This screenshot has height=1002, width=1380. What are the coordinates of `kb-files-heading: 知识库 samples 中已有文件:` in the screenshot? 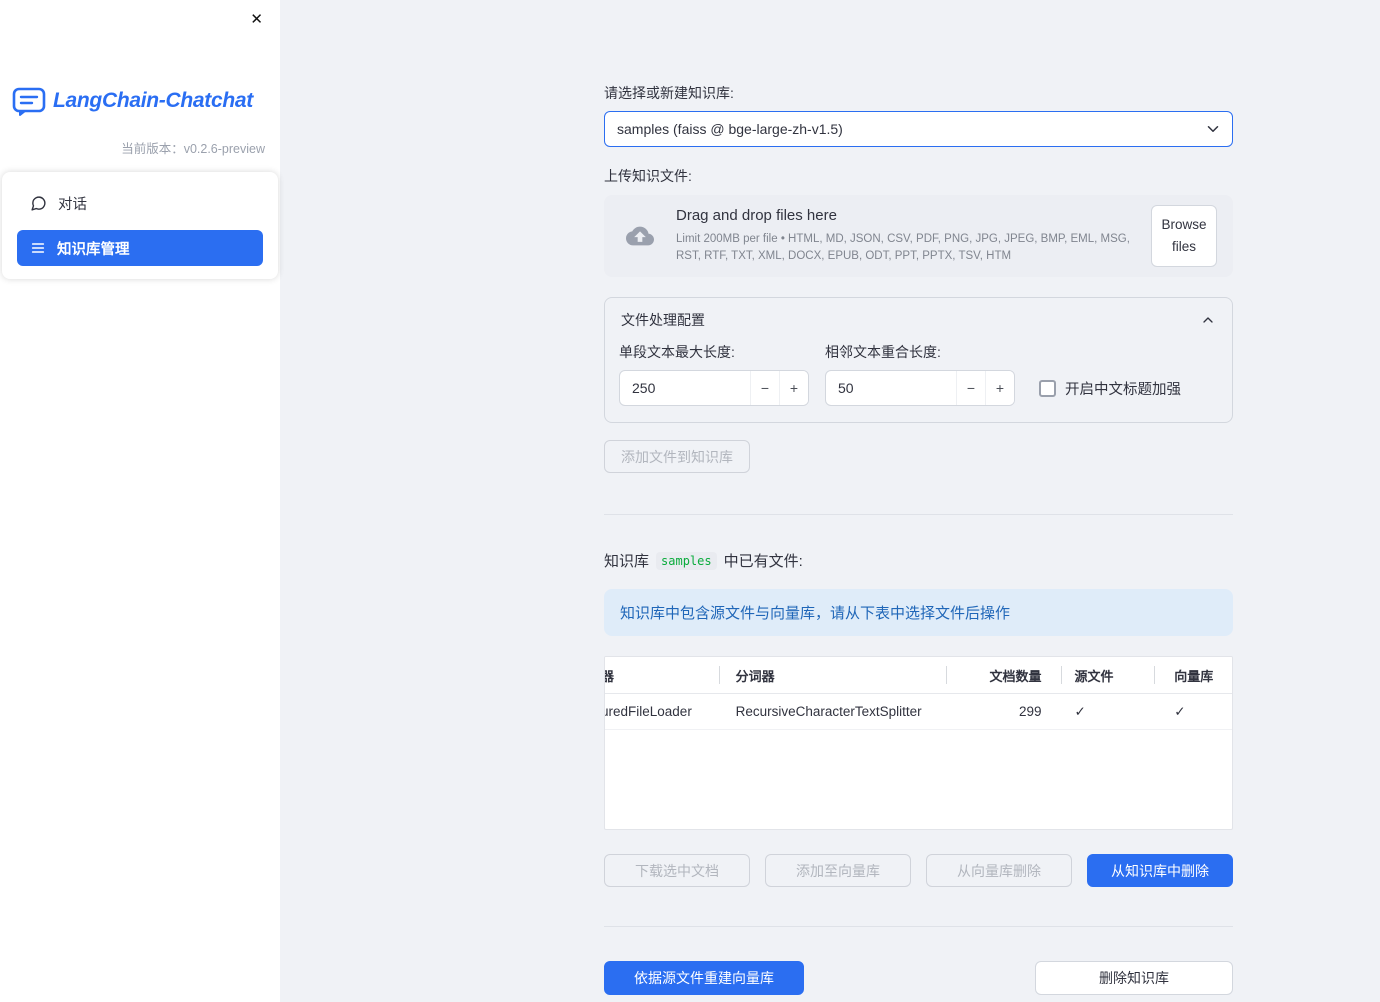 It's located at (918, 560).